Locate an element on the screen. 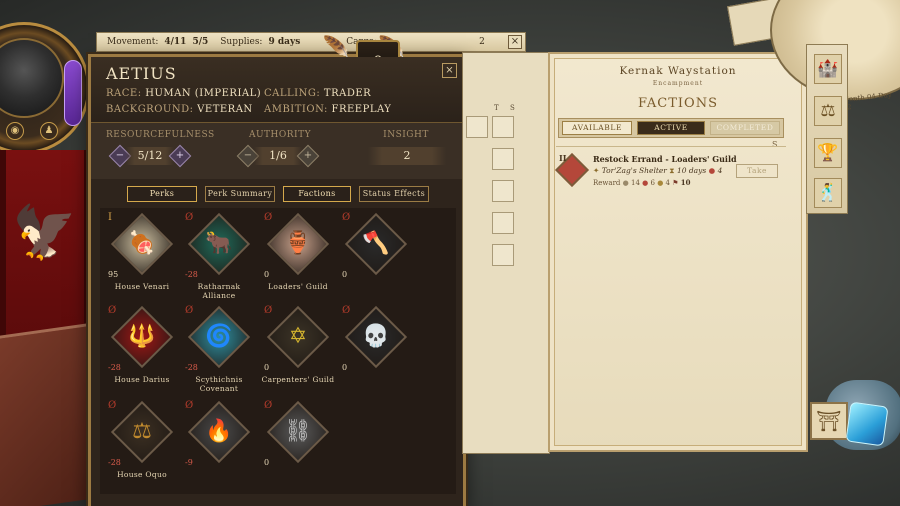 The height and width of the screenshot is (506, 900). calling-info: CALLING: TRADER is located at coordinates (317, 93).